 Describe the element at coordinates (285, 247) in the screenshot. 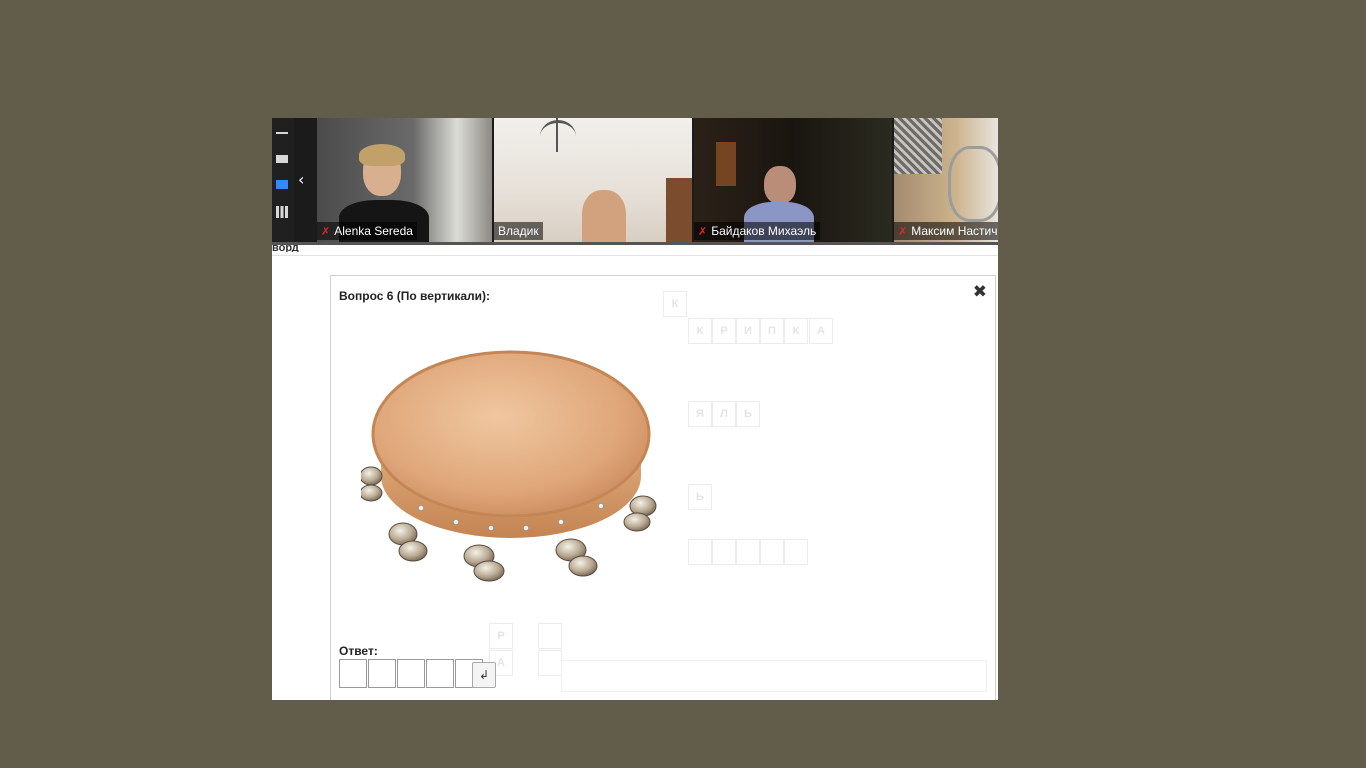

I see `page-heading-fragment: ворд` at that location.